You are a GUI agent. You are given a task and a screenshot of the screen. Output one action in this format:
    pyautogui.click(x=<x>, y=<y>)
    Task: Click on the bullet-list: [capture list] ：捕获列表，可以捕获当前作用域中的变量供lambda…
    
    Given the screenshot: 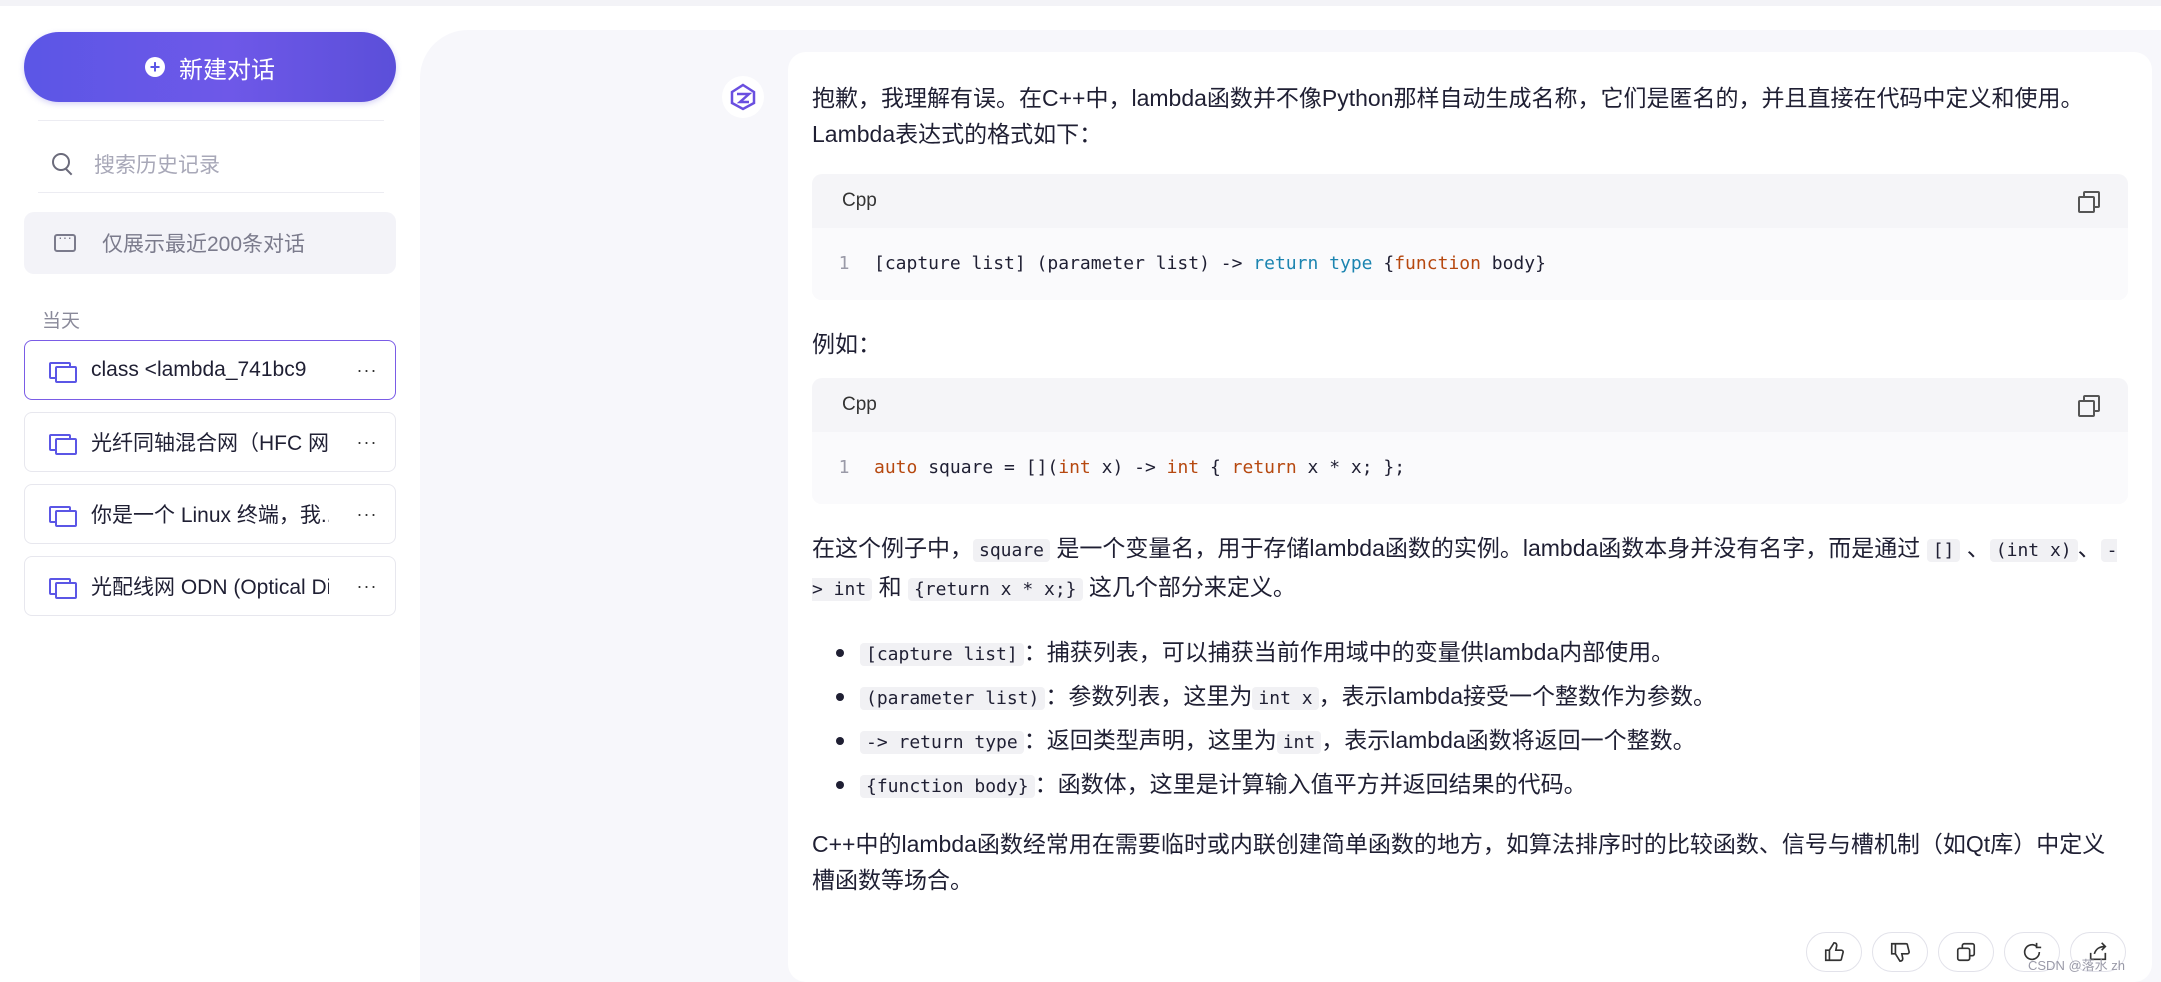 What is the action you would take?
    pyautogui.click(x=1470, y=718)
    